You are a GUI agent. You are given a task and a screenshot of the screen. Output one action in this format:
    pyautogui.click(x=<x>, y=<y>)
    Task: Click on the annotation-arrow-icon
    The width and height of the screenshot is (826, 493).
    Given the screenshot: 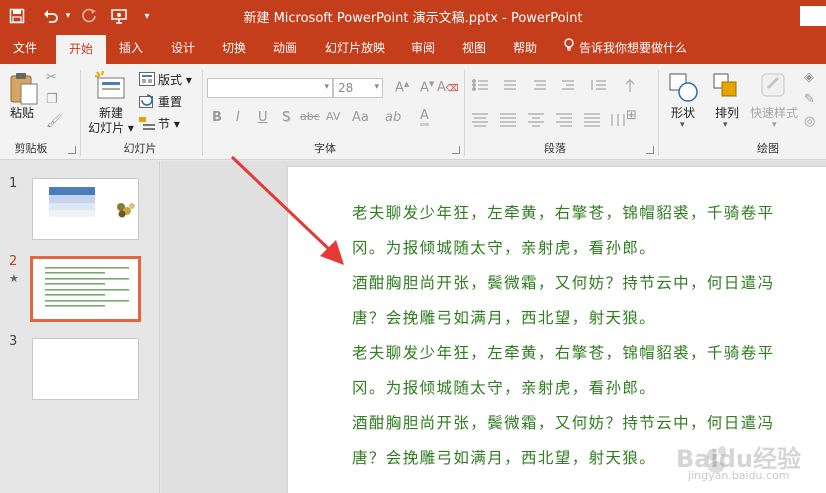 What is the action you would take?
    pyautogui.click(x=287, y=210)
    